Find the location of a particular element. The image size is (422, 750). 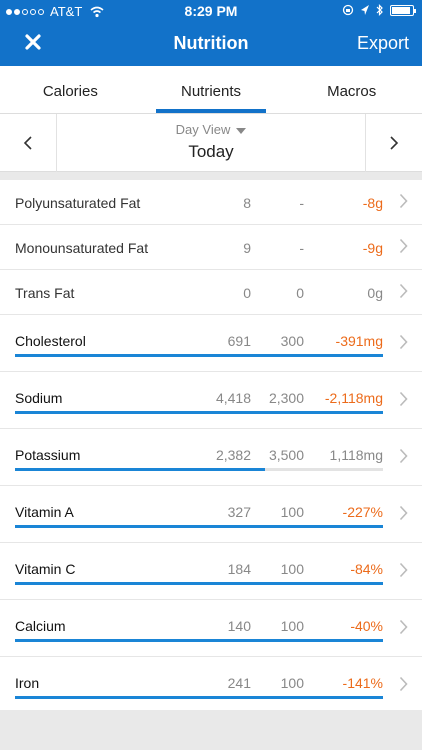

status-bar: AT&T 8:29 PM is located at coordinates (211, 11).